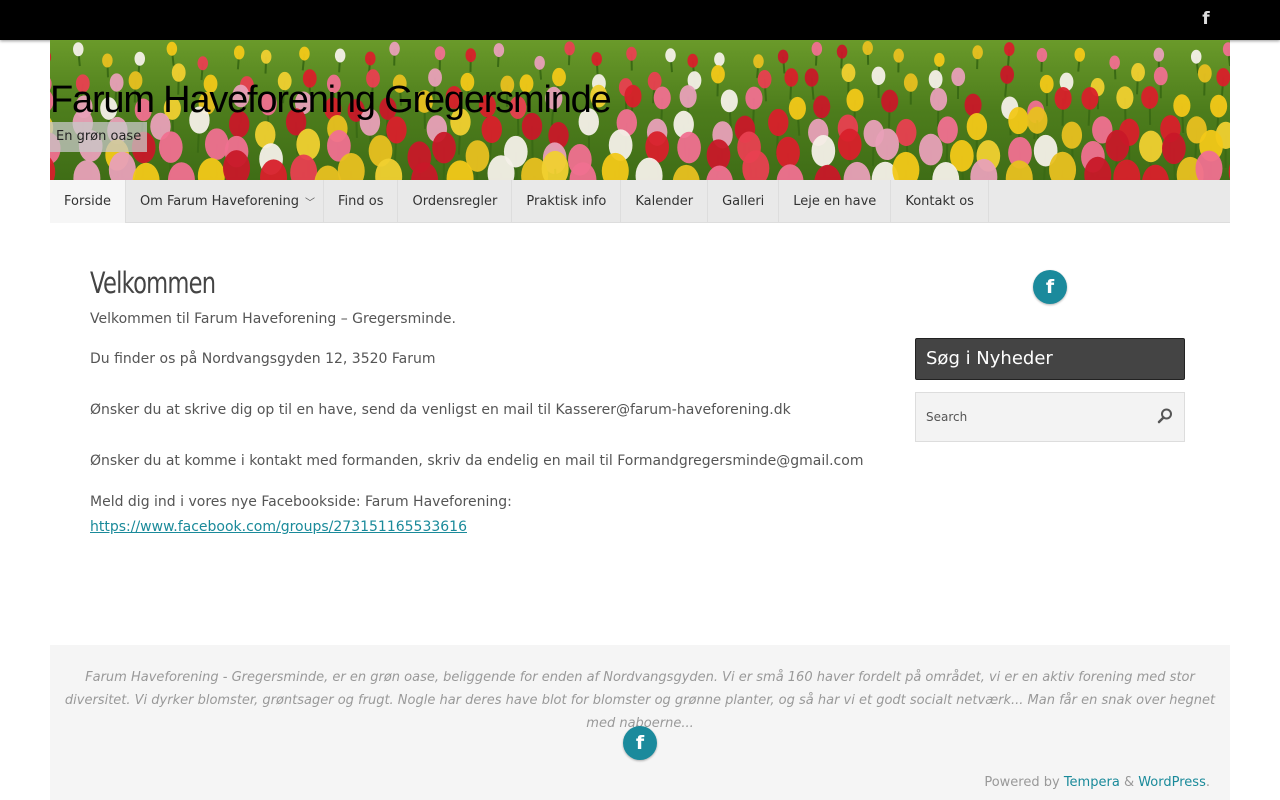 The image size is (1280, 800). I want to click on site-title: Farum Haveforening Gregersminde, so click(331, 100).